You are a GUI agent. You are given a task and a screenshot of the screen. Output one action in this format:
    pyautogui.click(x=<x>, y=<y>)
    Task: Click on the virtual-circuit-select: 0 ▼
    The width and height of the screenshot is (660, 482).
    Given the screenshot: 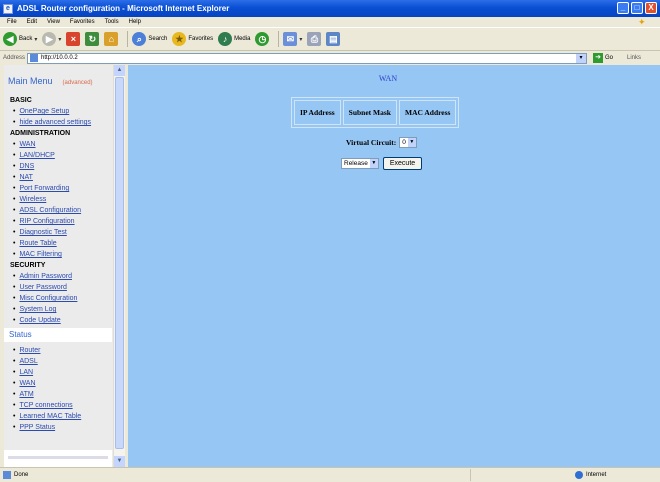 What is the action you would take?
    pyautogui.click(x=408, y=142)
    